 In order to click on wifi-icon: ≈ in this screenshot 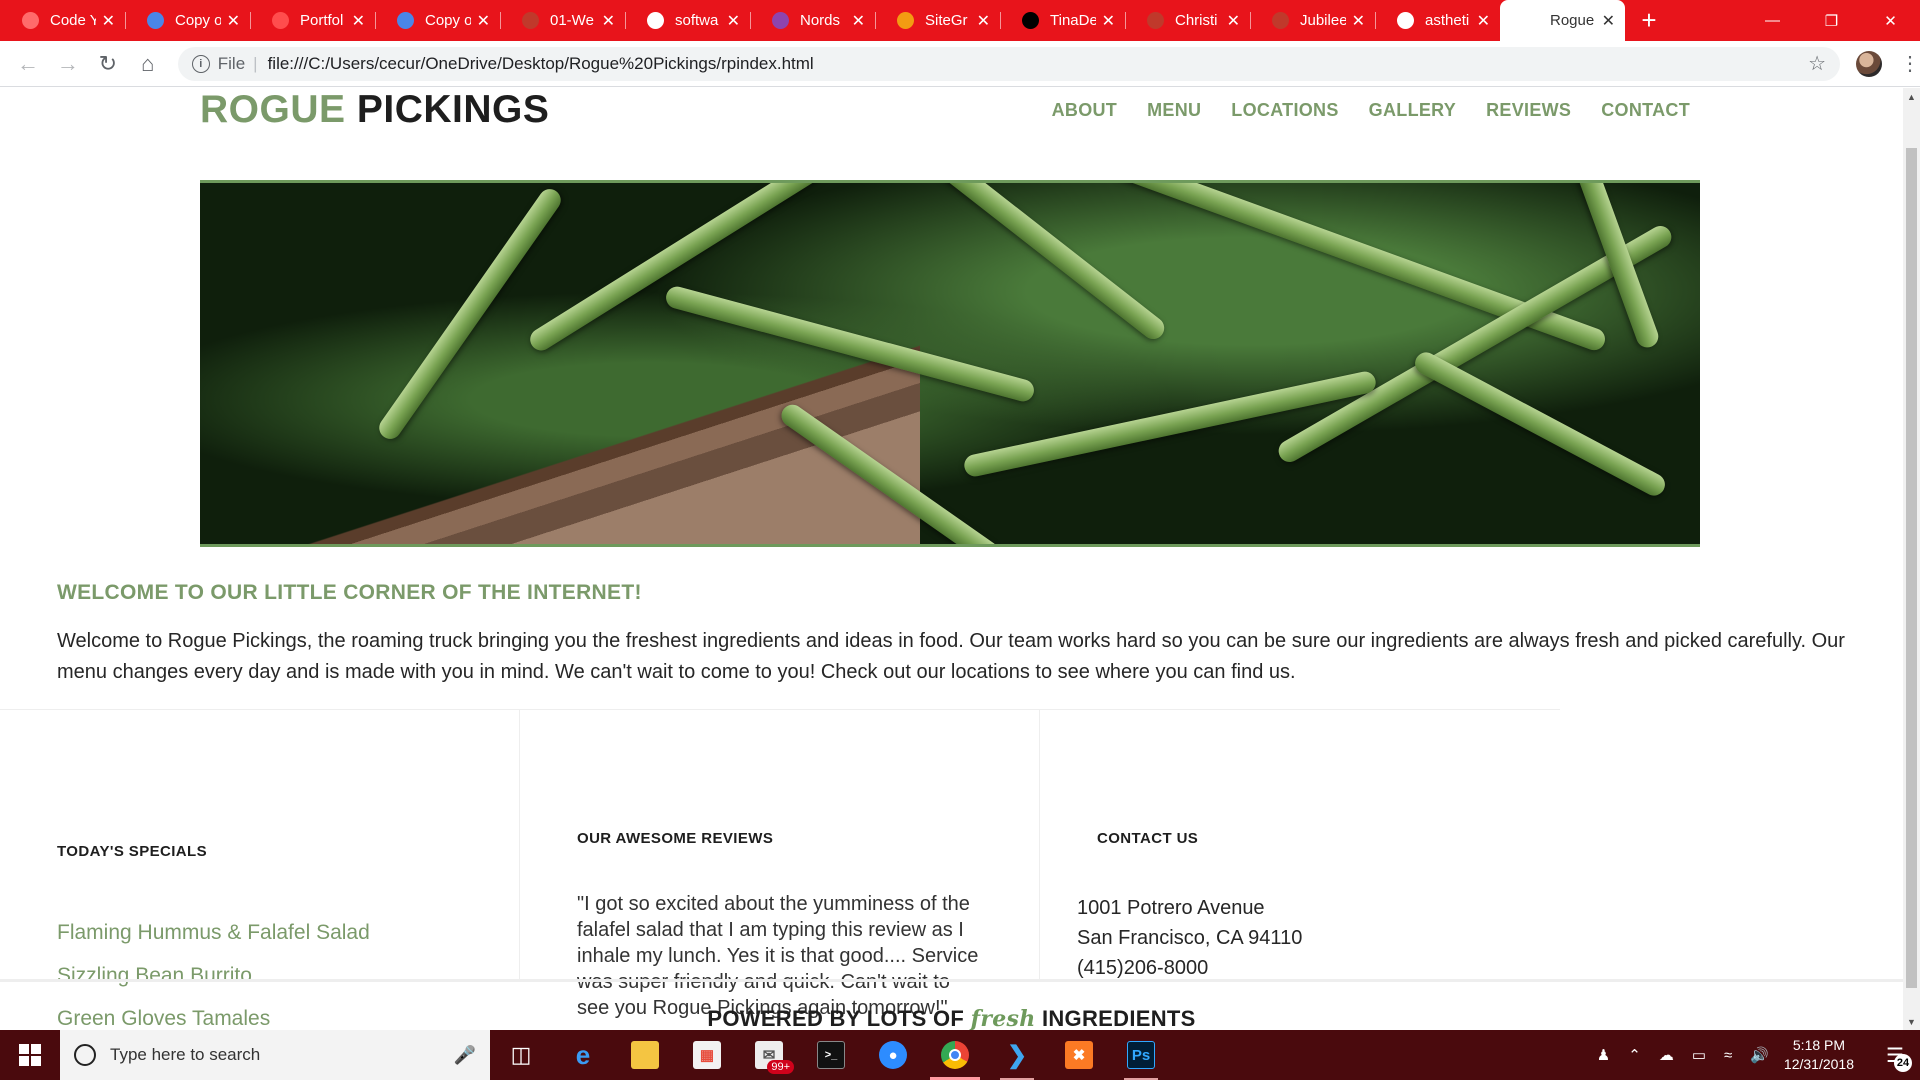, I will do `click(1728, 1055)`.